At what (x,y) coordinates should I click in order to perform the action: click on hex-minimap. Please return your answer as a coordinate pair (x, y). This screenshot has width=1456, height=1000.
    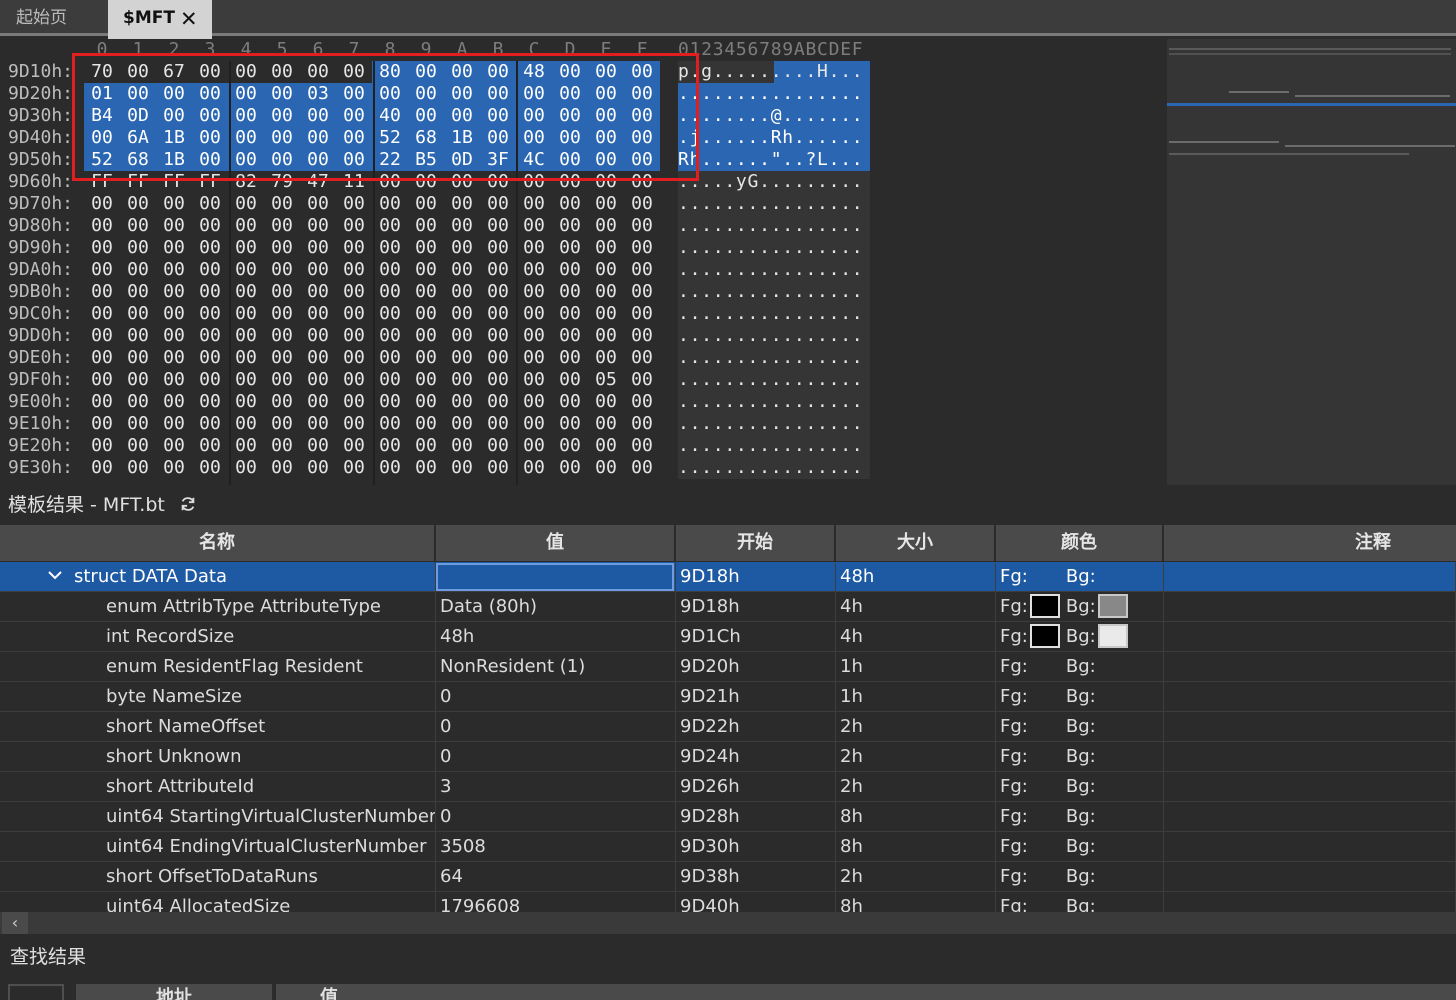
    Looking at the image, I should click on (1311, 262).